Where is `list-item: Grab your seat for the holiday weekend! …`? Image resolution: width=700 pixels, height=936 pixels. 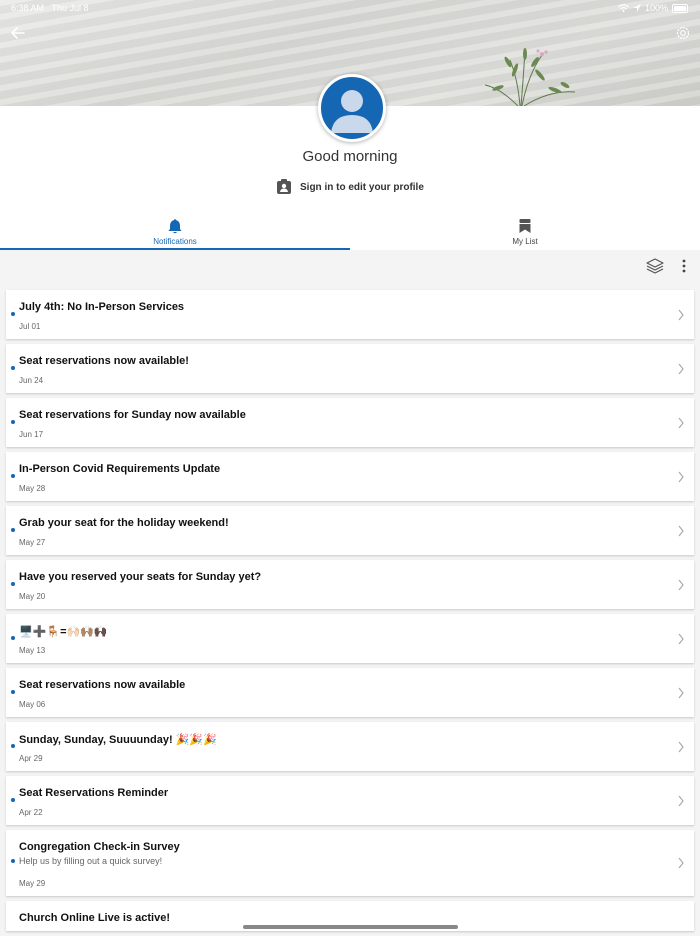 list-item: Grab your seat for the holiday weekend! … is located at coordinates (350, 530).